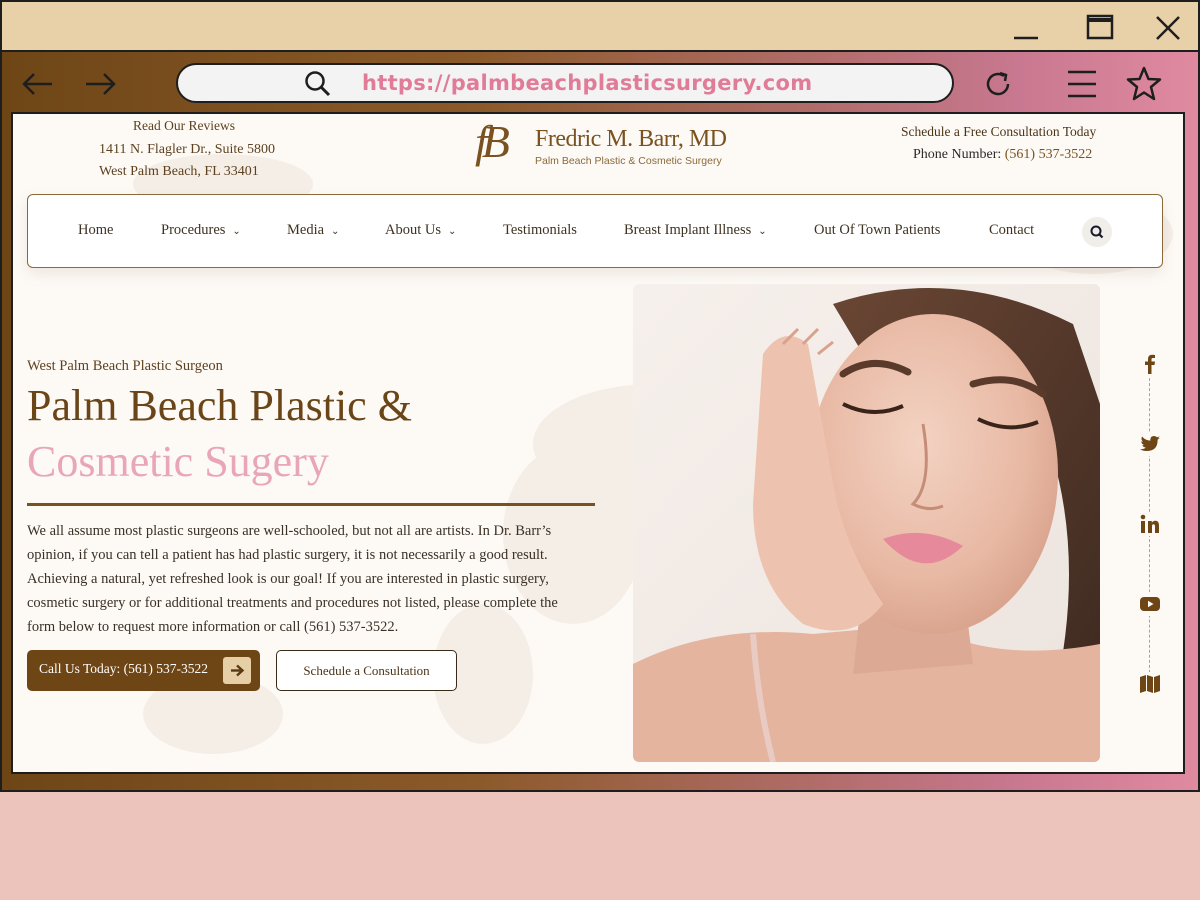  I want to click on reload-icon, so click(998, 84).